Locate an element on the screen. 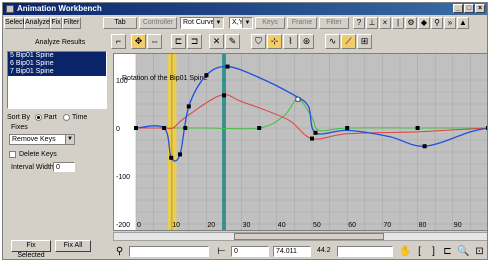  curve-label: Rotation of the Bip01 Spine is located at coordinates (164, 78).